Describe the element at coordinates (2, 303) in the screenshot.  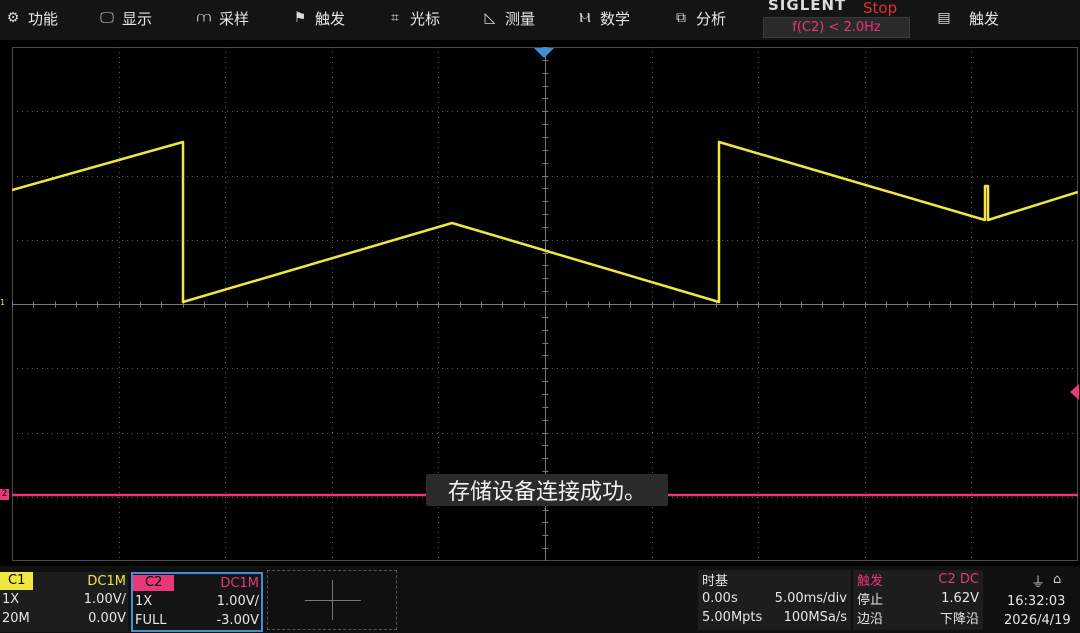
I see `ch1-ground-marker: 1` at that location.